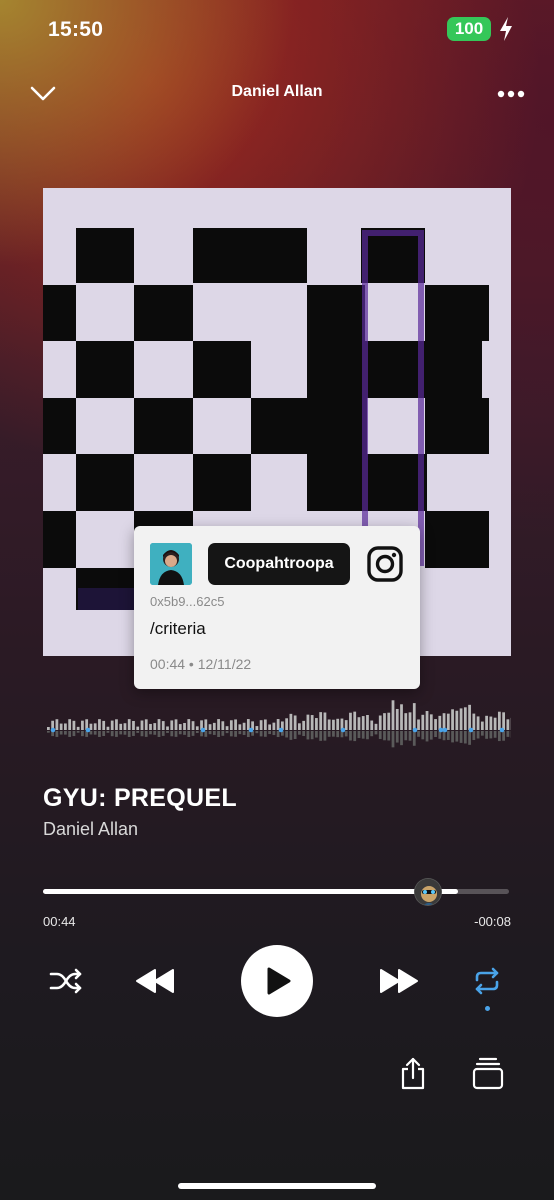 This screenshot has height=1200, width=554. Describe the element at coordinates (428, 892) in the screenshot. I see `progress-knob-avatar` at that location.